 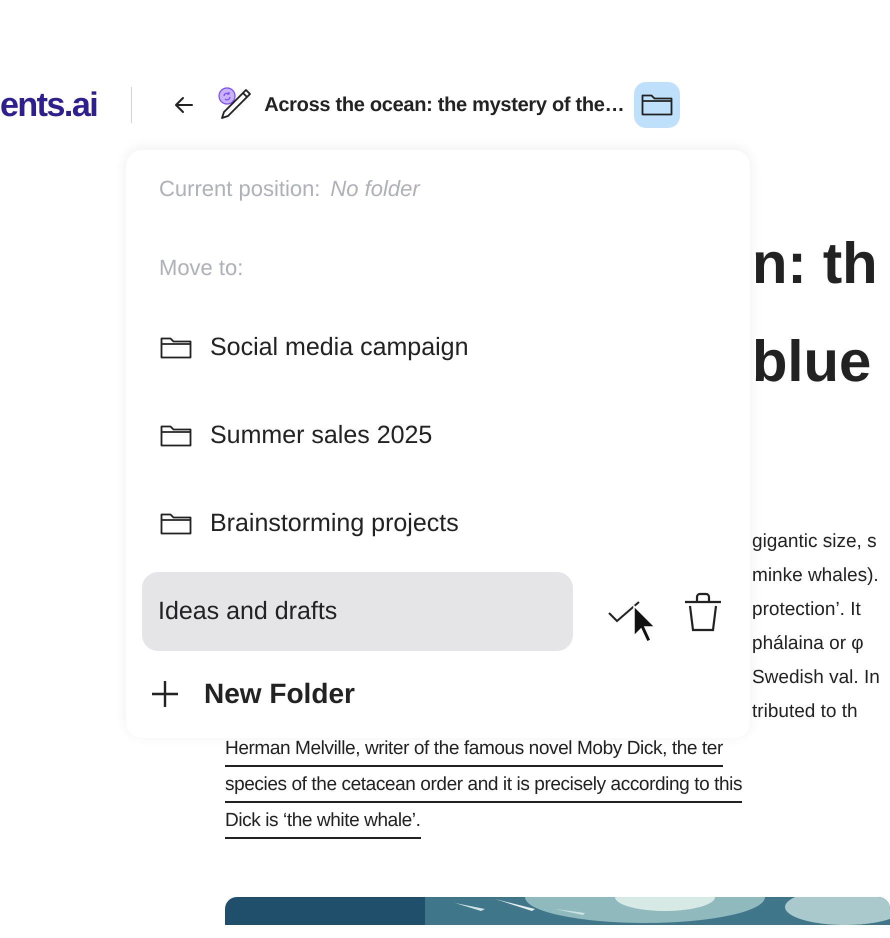 What do you see at coordinates (815, 542) in the screenshot?
I see `article-text: gigantic size, s` at bounding box center [815, 542].